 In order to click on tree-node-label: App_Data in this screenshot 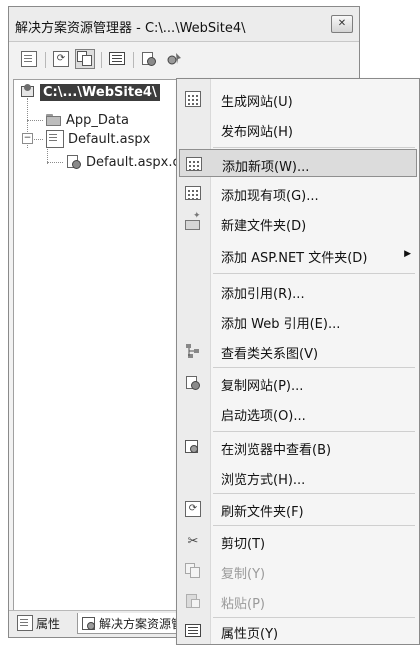, I will do `click(97, 120)`.